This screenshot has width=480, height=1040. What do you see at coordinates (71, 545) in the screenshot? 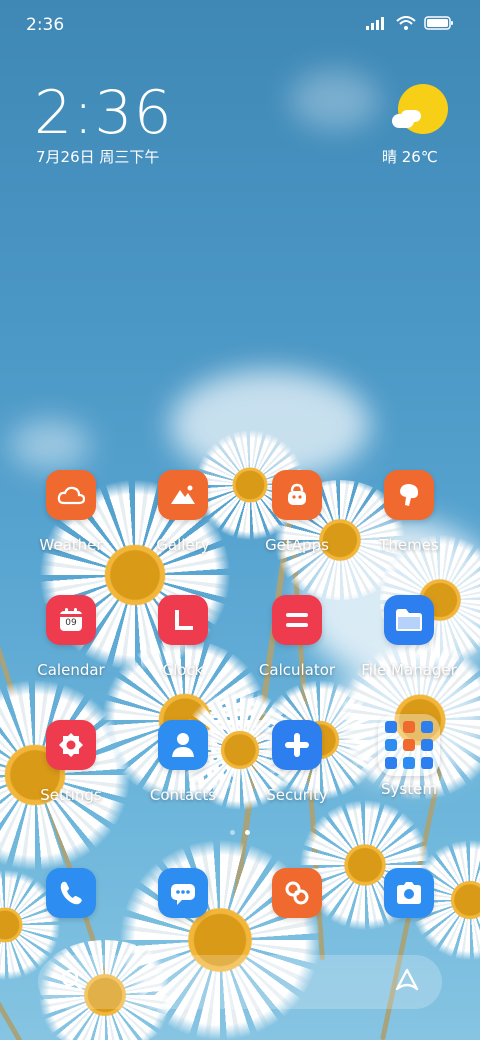
I see `app-label: Weather` at bounding box center [71, 545].